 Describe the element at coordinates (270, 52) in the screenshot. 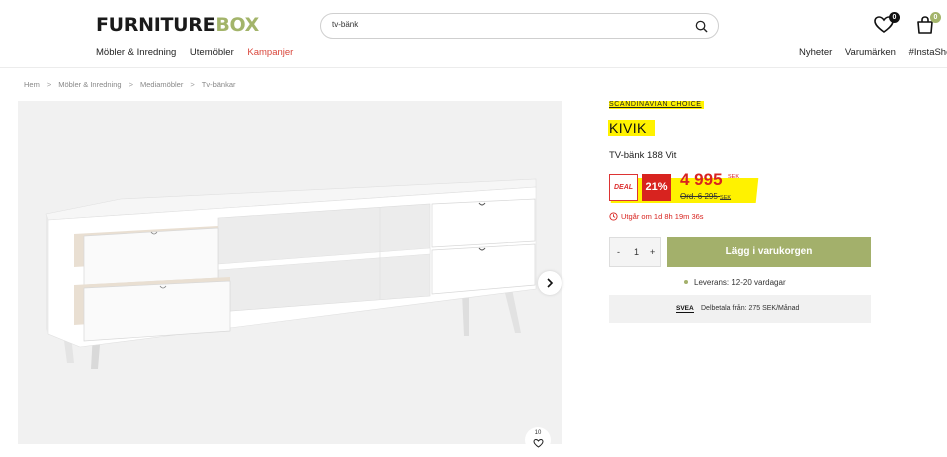

I see `nav-item-kampanjer: Kampanjer` at that location.